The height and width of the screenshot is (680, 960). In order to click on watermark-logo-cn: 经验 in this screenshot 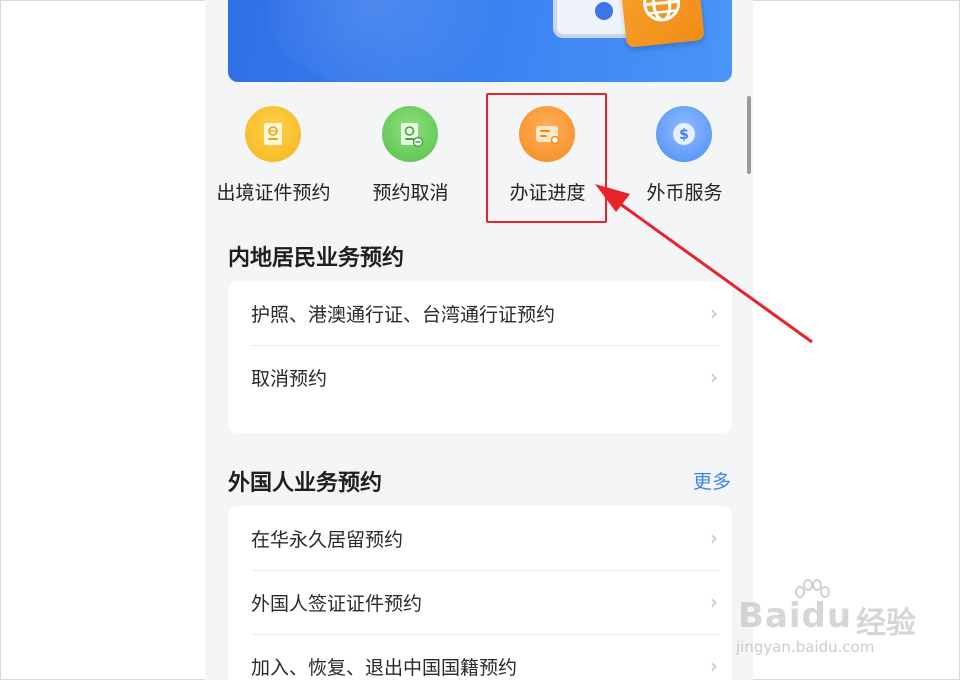, I will do `click(886, 623)`.